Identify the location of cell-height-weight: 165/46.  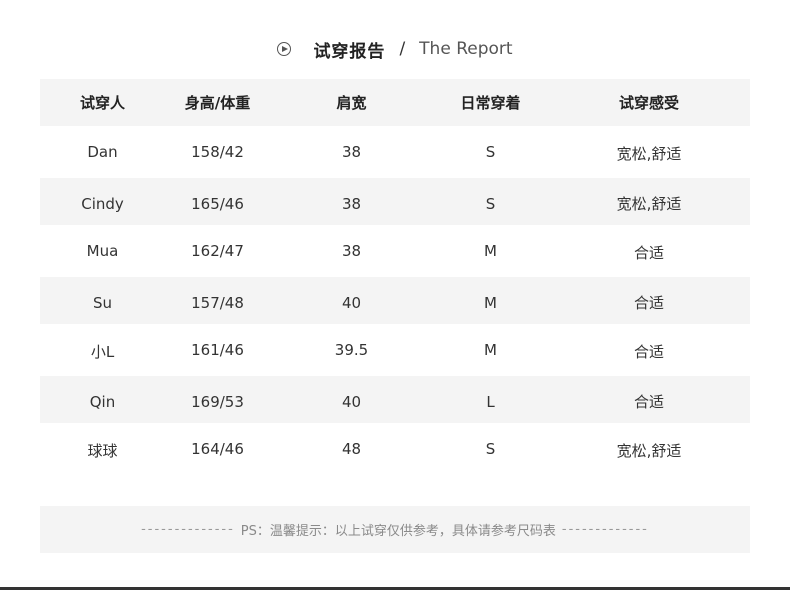
(217, 203).